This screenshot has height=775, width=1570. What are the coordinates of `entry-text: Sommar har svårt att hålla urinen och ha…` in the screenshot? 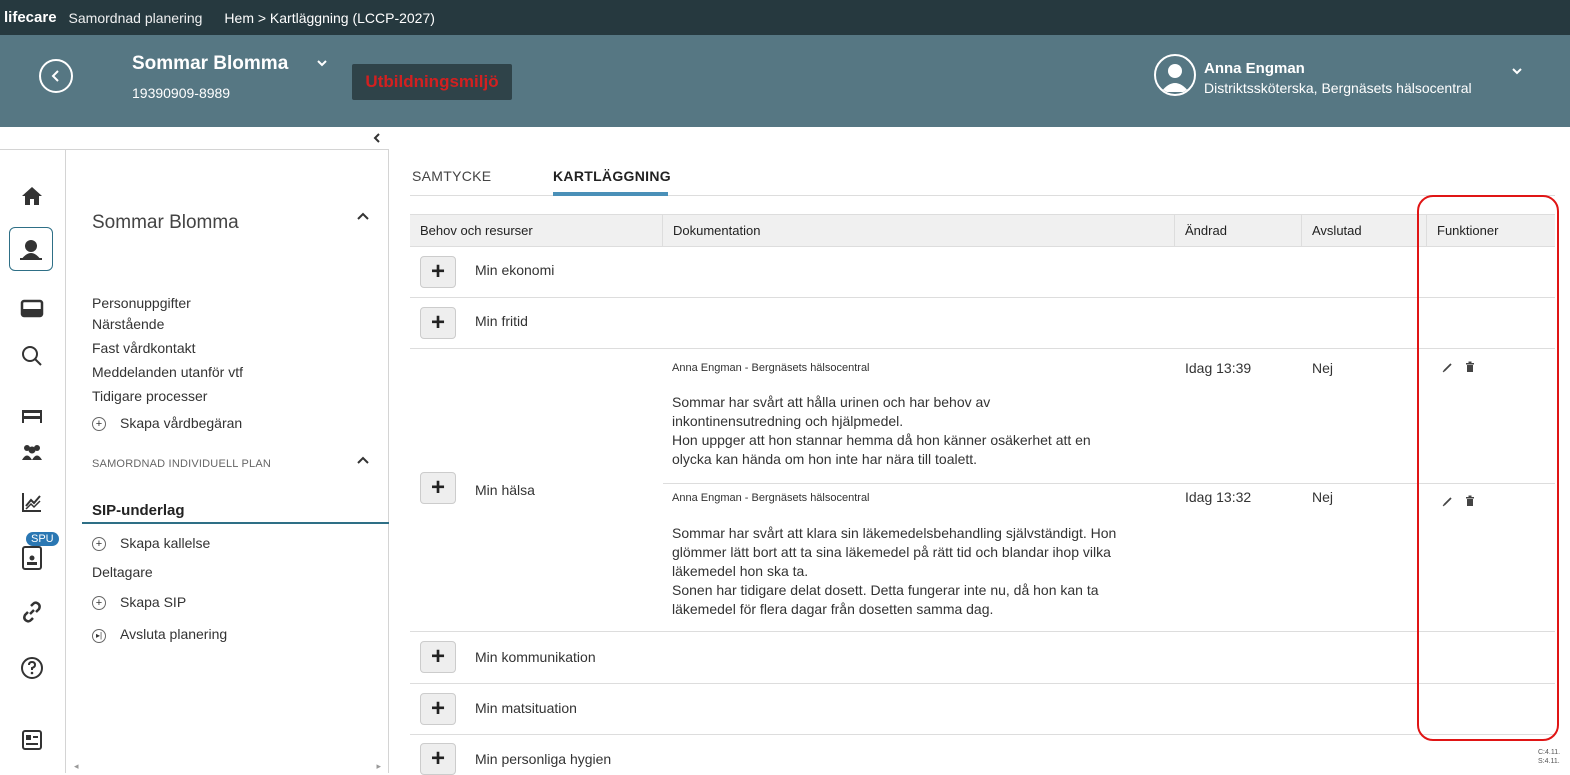 It's located at (881, 430).